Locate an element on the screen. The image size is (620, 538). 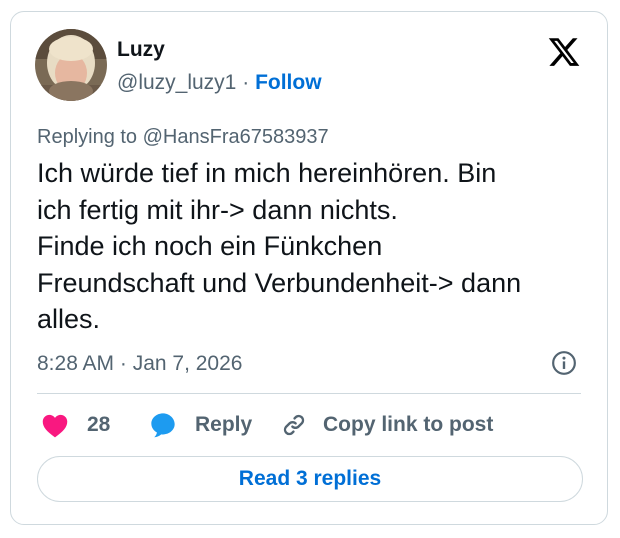
replying-prefix: Replying to is located at coordinates (87, 137).